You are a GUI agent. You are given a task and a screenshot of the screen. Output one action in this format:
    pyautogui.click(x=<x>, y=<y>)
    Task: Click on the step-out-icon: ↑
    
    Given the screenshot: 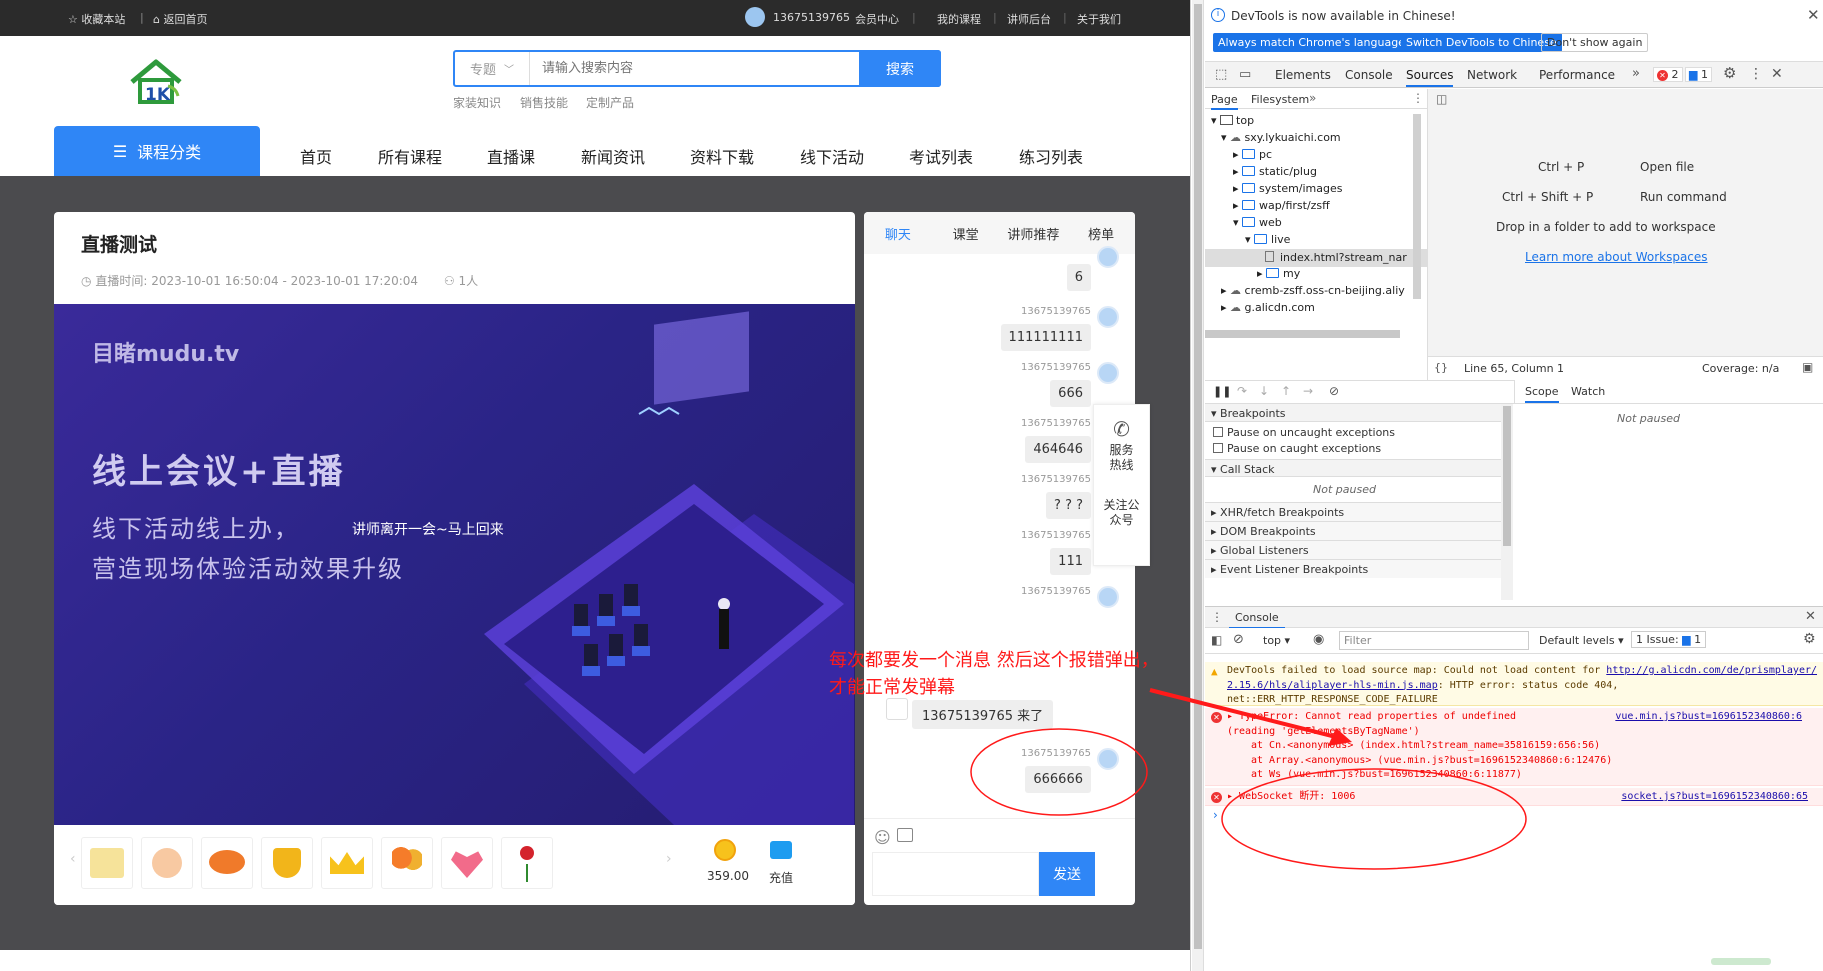 What is the action you would take?
    pyautogui.click(x=1286, y=391)
    